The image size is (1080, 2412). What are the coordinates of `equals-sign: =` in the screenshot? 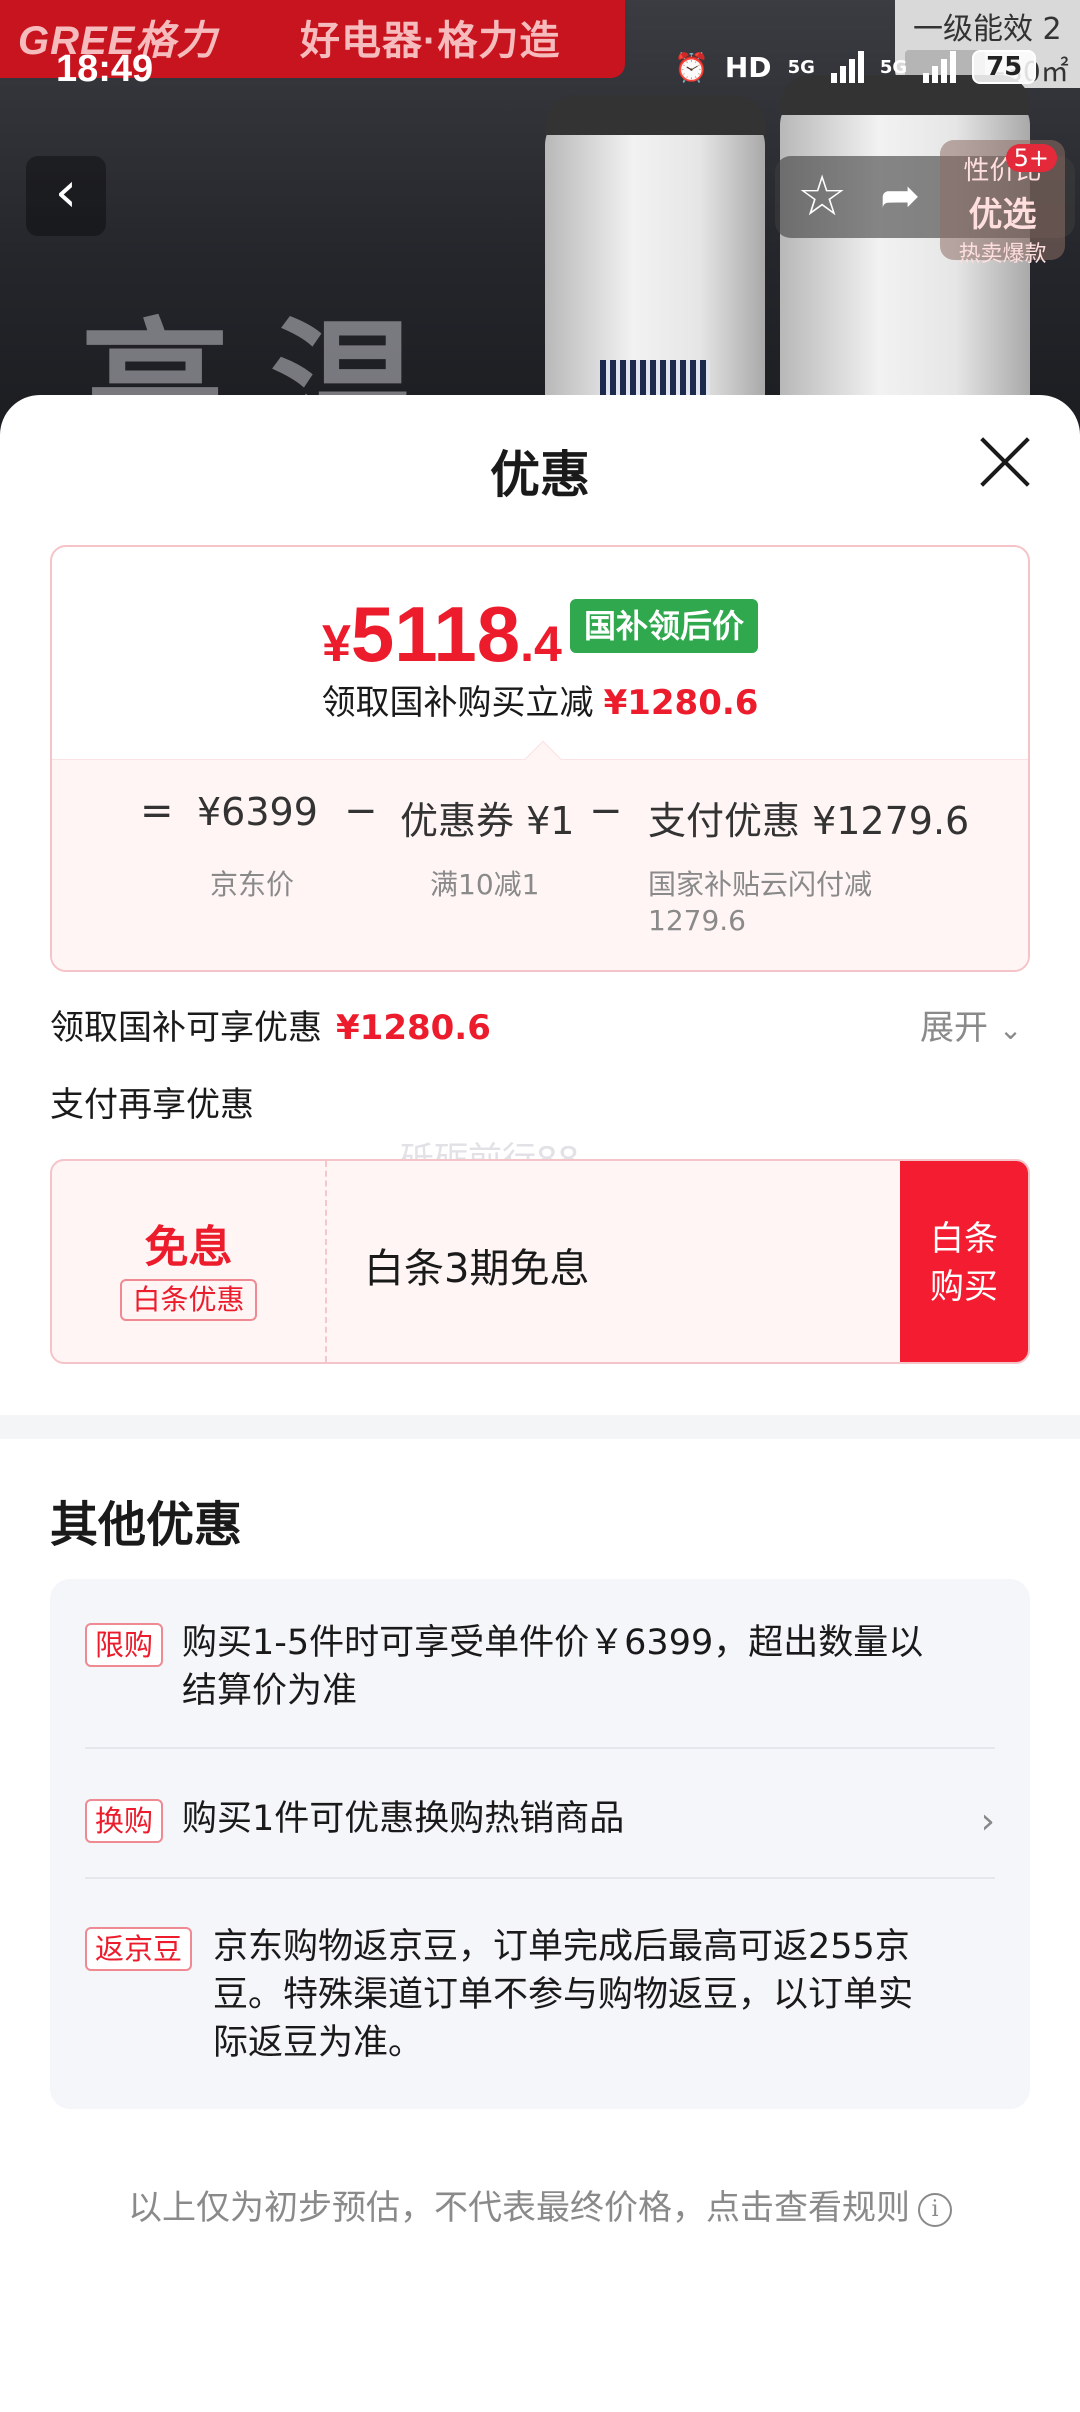 It's located at (157, 811).